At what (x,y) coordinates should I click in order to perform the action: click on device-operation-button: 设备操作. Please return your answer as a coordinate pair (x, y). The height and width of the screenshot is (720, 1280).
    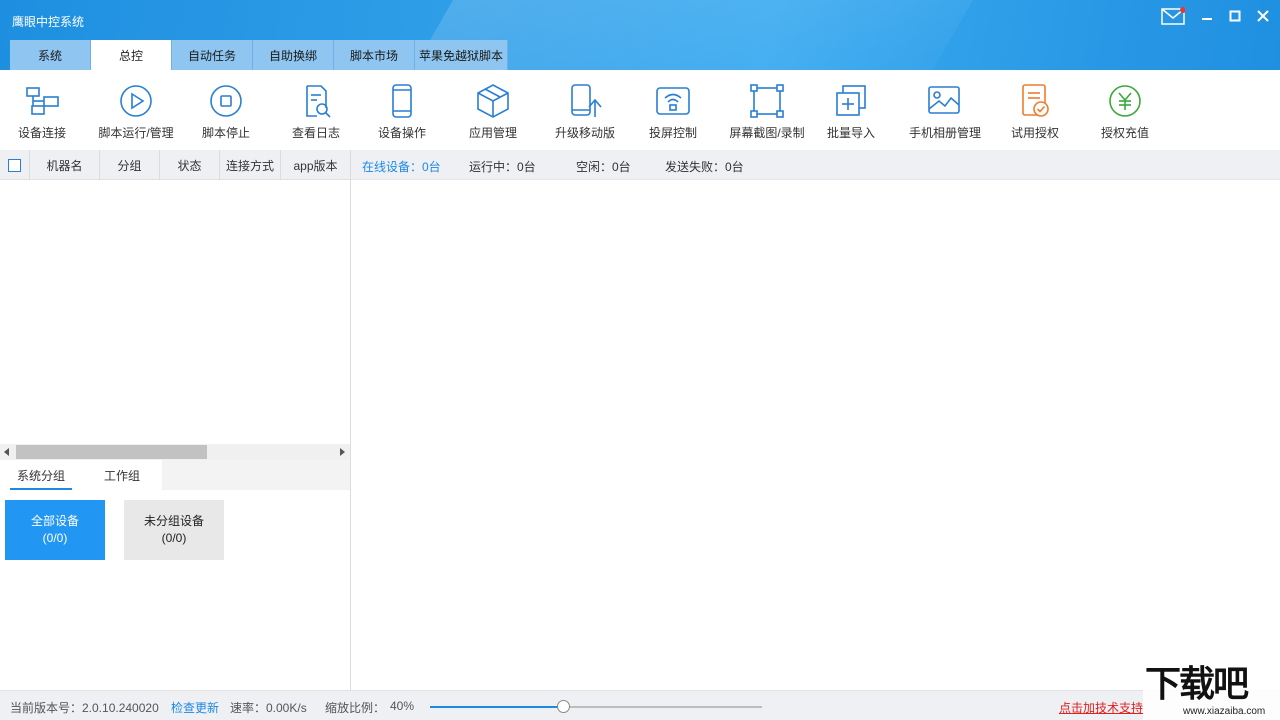
    Looking at the image, I should click on (402, 113).